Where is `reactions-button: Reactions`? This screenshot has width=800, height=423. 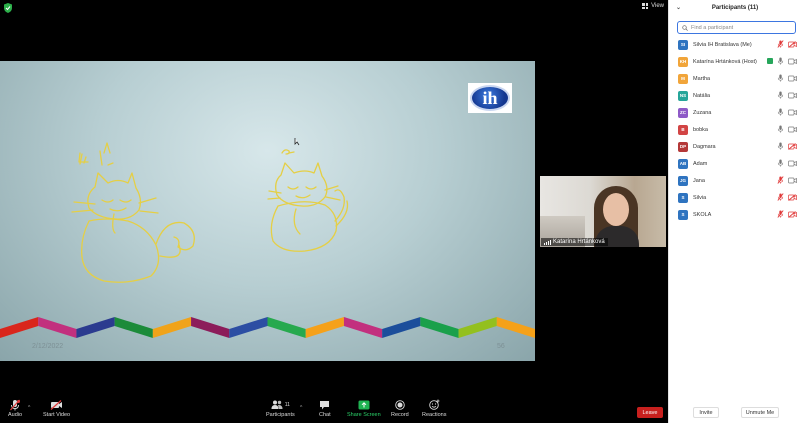 reactions-button: Reactions is located at coordinates (434, 408).